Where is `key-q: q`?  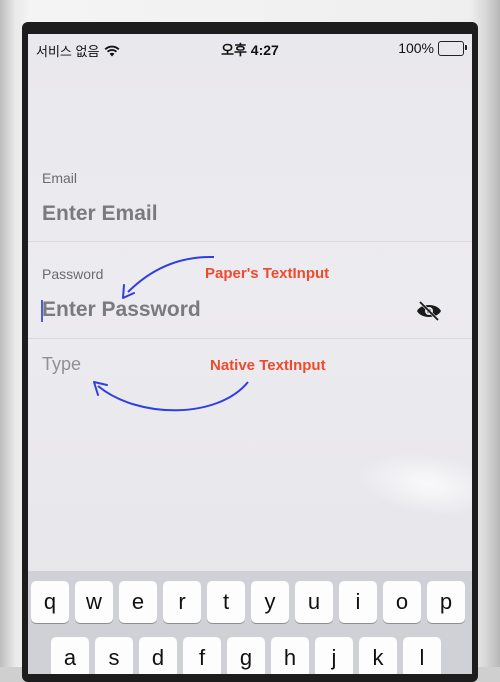
key-q: q is located at coordinates (50, 602).